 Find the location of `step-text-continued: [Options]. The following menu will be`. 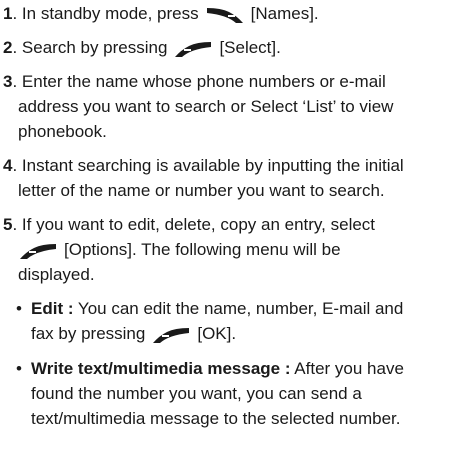

step-text-continued: [Options]. The following menu will be is located at coordinates (202, 249).